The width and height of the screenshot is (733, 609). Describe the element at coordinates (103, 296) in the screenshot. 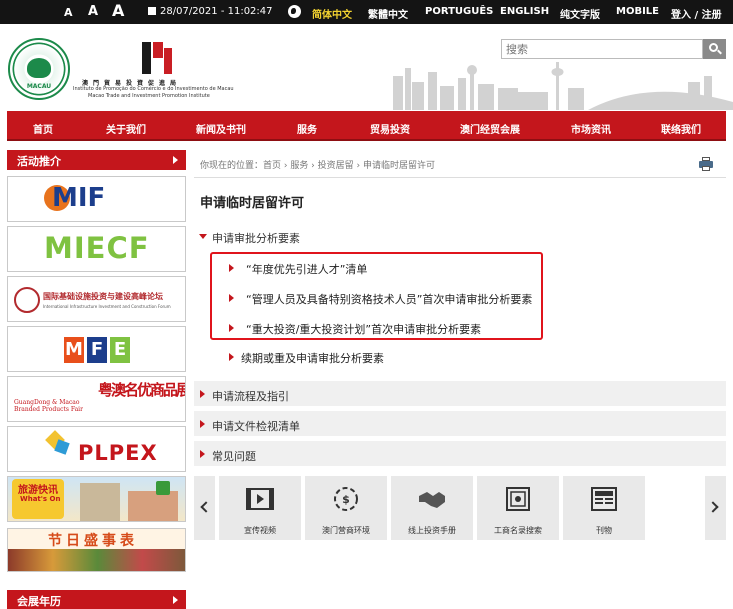

I see `banner-text: 国际基础设施投资与建设高峰论坛` at that location.